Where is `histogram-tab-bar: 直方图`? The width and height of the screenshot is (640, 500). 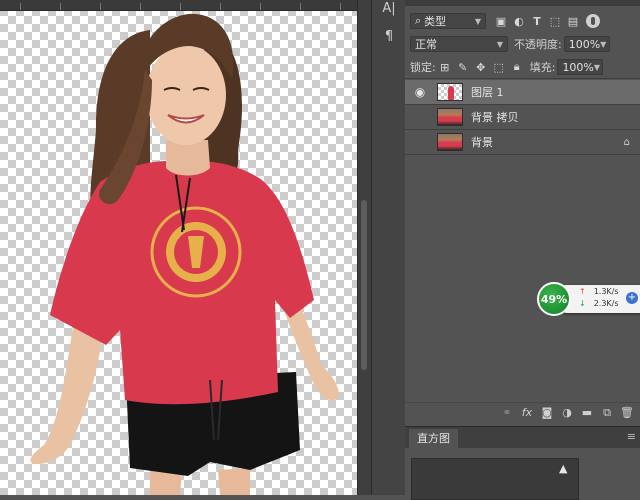
histogram-tab-bar: 直方图 is located at coordinates (522, 437).